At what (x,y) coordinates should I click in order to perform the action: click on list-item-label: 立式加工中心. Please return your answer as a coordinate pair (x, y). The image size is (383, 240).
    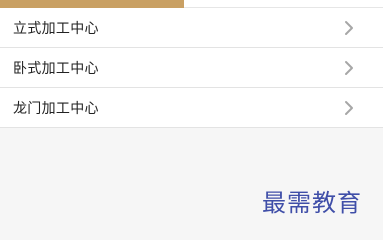
    Looking at the image, I should click on (56, 28).